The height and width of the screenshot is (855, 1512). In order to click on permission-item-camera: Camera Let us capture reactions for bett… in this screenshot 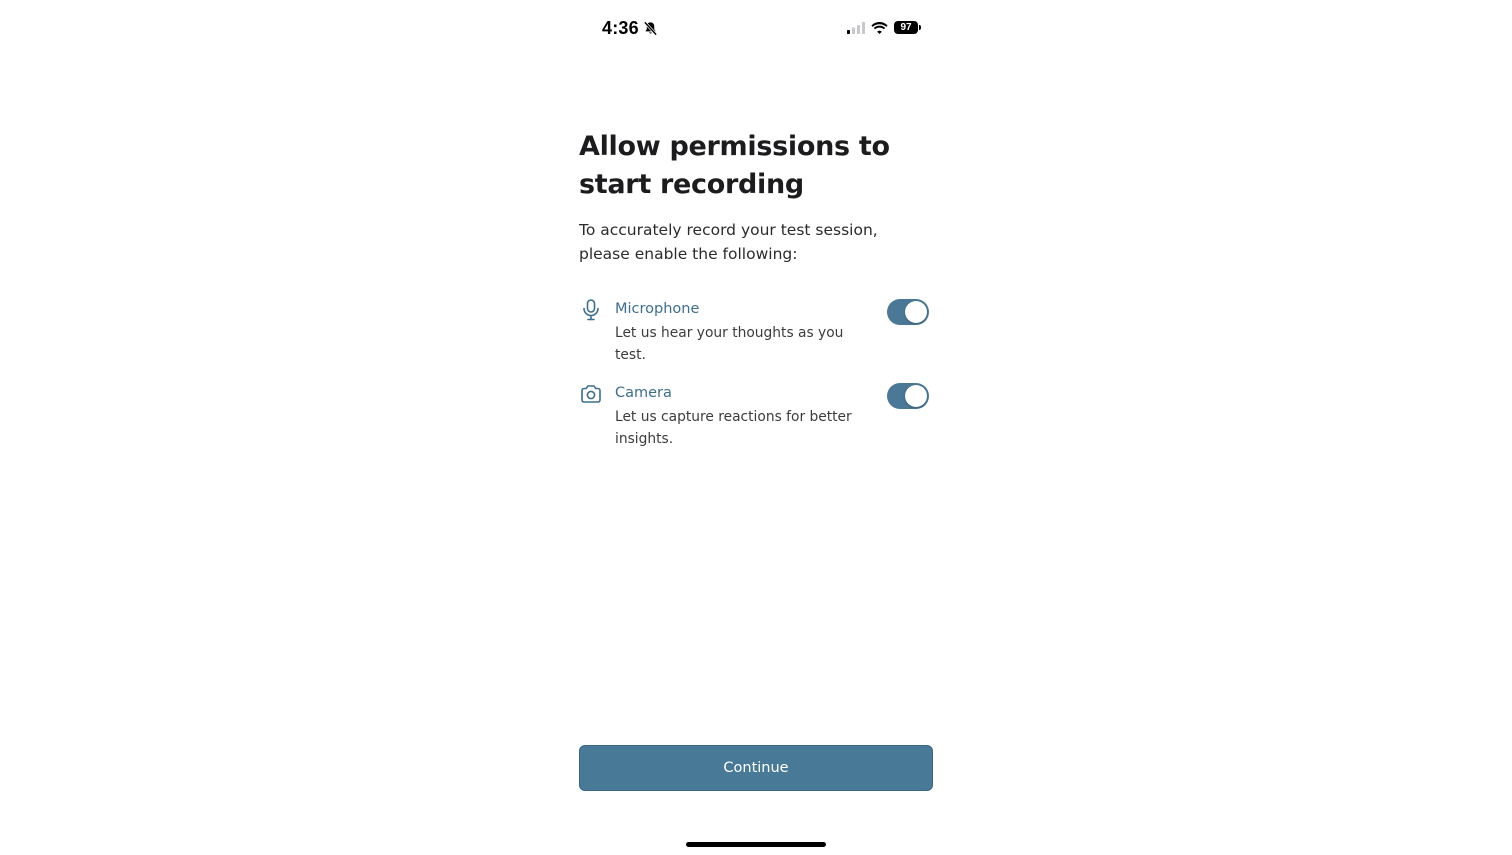, I will do `click(756, 424)`.